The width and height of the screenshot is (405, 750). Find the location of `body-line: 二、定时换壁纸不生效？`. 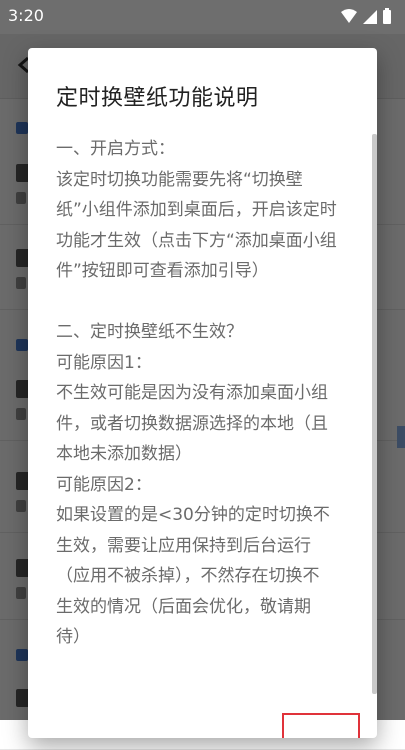

body-line: 二、定时换壁纸不生效？ is located at coordinates (149, 332).